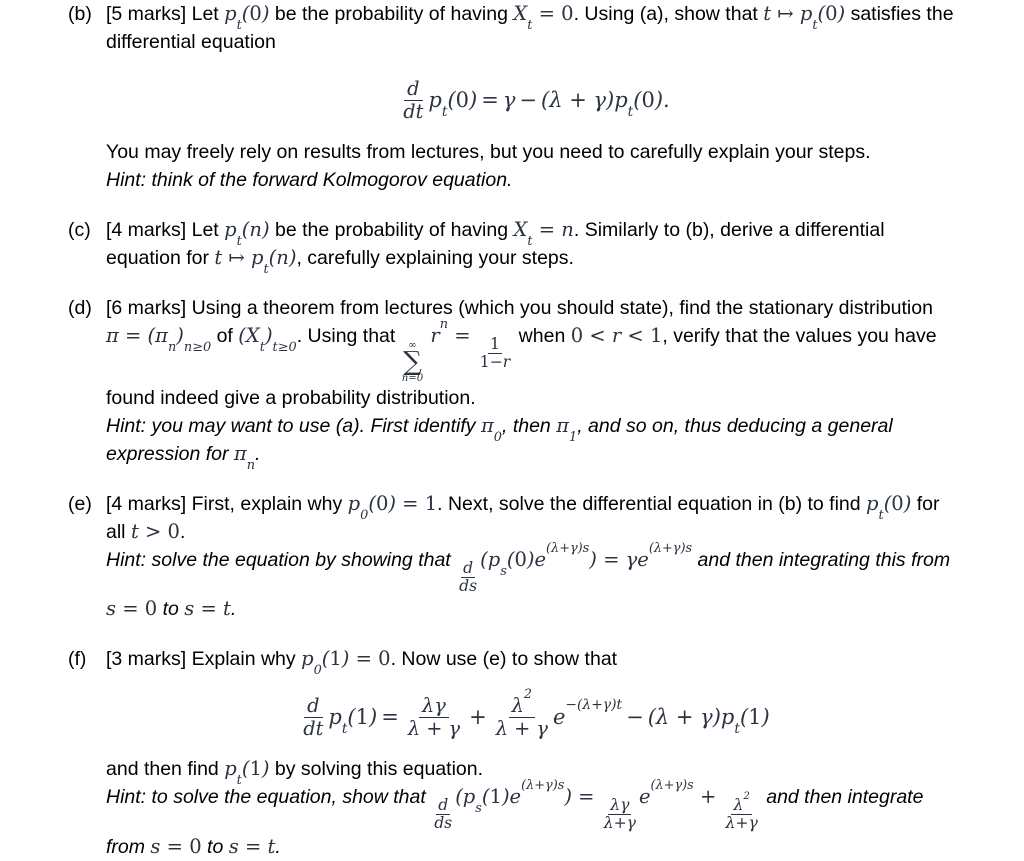 Image resolution: width=1024 pixels, height=861 pixels. What do you see at coordinates (258, 453) in the screenshot?
I see `d-hint-4: .` at bounding box center [258, 453].